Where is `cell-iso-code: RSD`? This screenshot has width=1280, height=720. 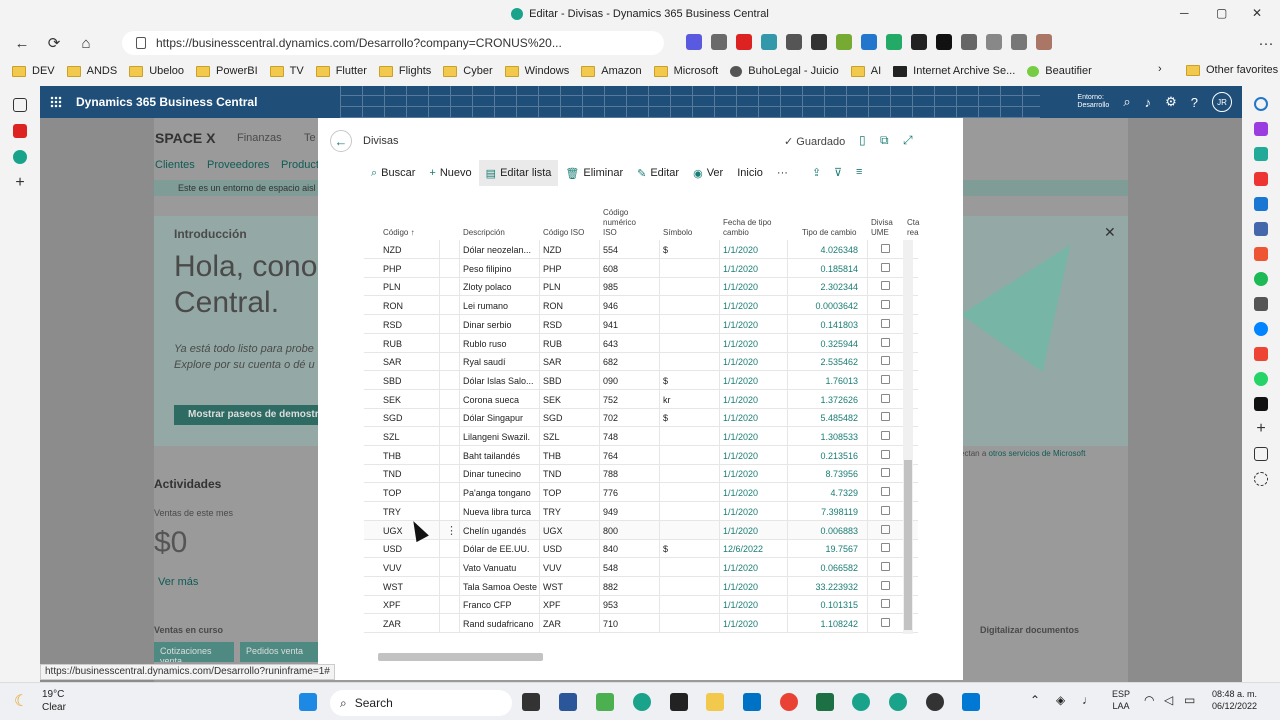 cell-iso-code: RSD is located at coordinates (570, 325).